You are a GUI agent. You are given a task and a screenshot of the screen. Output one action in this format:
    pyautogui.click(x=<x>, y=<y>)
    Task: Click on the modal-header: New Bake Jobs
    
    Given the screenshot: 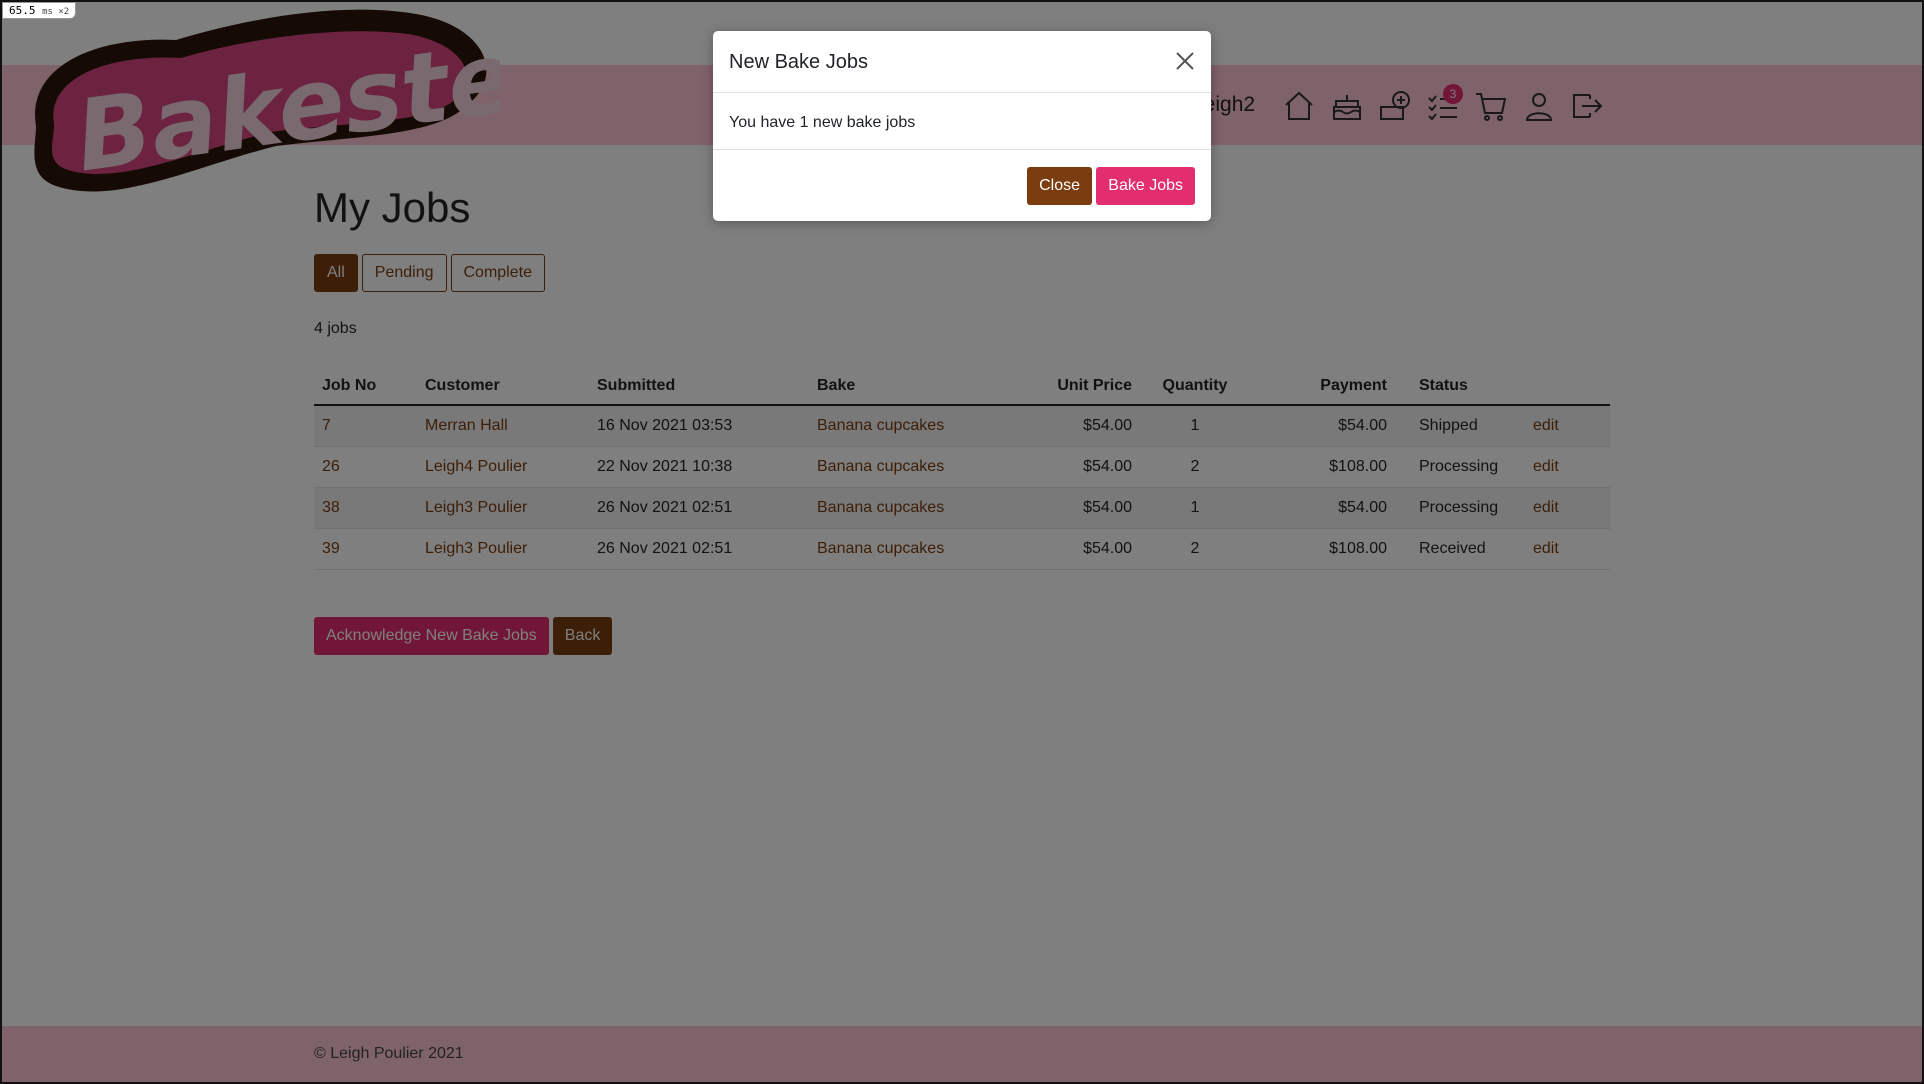 What is the action you would take?
    pyautogui.click(x=962, y=62)
    